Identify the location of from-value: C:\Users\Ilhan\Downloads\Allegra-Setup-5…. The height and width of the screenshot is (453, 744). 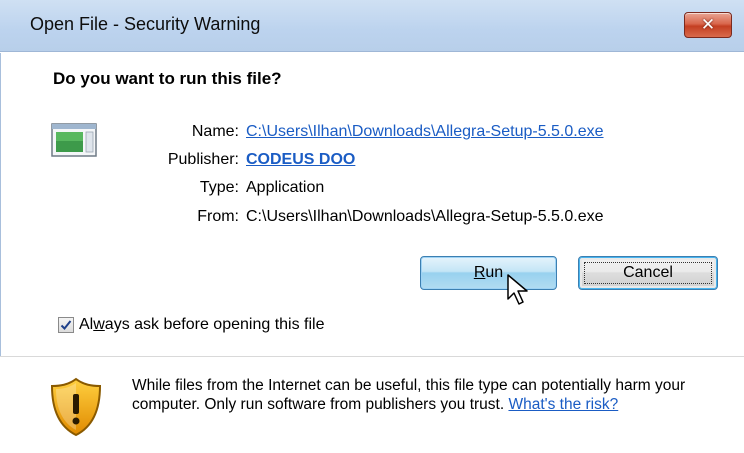
(425, 216).